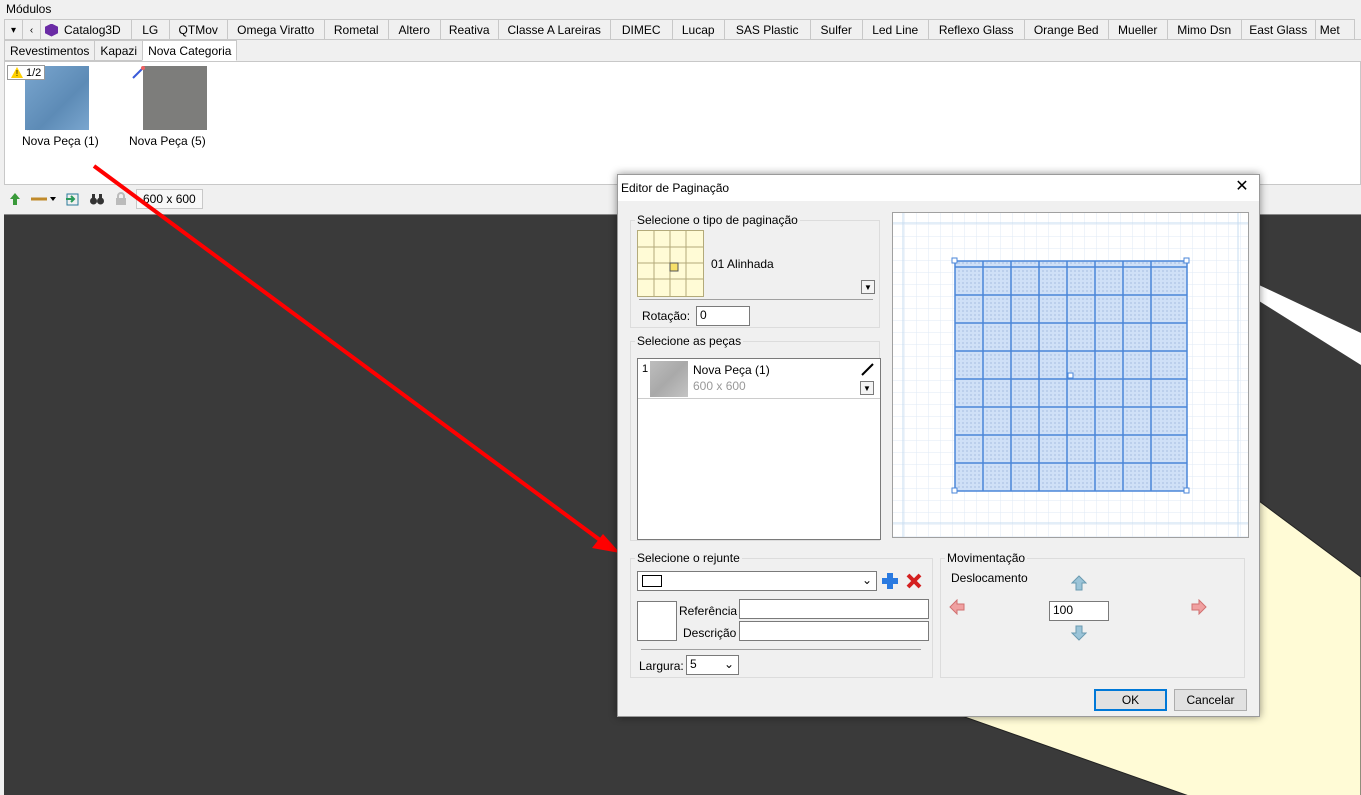 Image resolution: width=1361 pixels, height=795 pixels. I want to click on width-value: 5, so click(693, 664).